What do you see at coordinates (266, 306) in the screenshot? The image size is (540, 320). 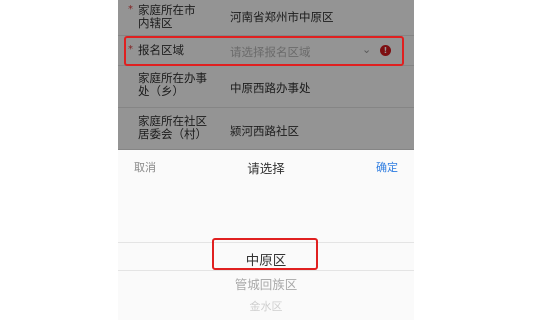 I see `picker-option: 金水区` at bounding box center [266, 306].